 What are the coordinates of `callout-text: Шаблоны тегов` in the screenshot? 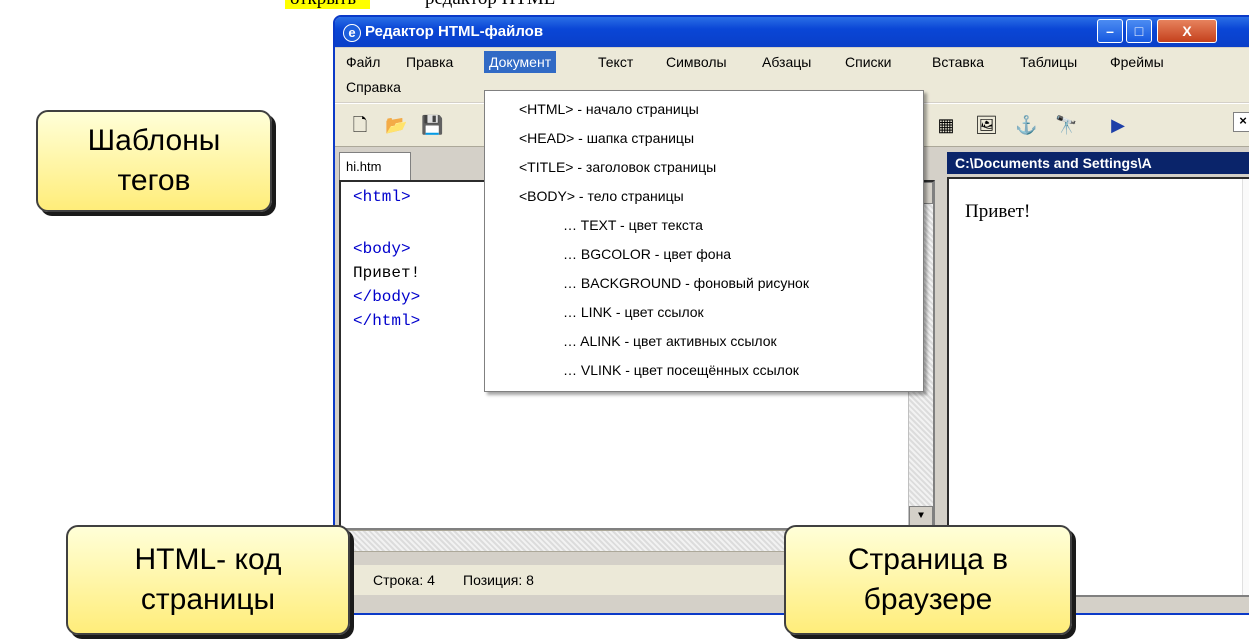 It's located at (154, 160).